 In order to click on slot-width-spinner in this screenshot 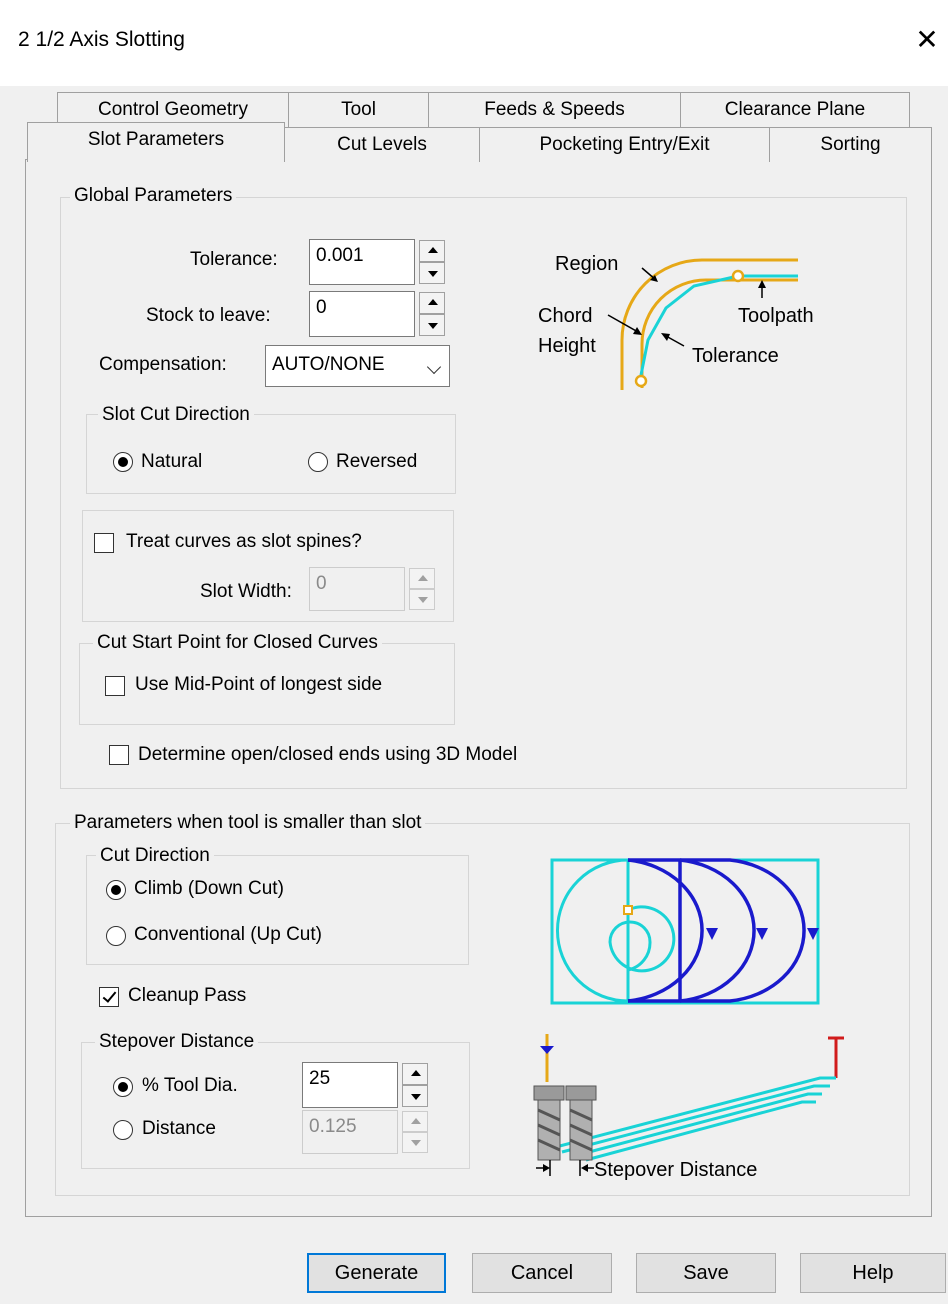, I will do `click(422, 589)`.